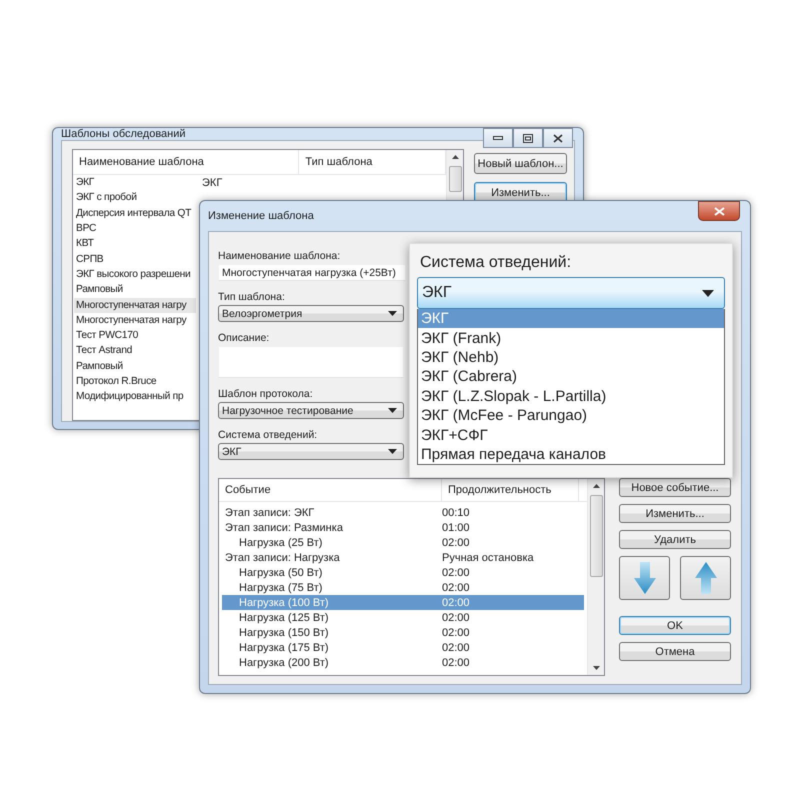  Describe the element at coordinates (284, 528) in the screenshot. I see `event-name: Этап записи: Разминка` at that location.